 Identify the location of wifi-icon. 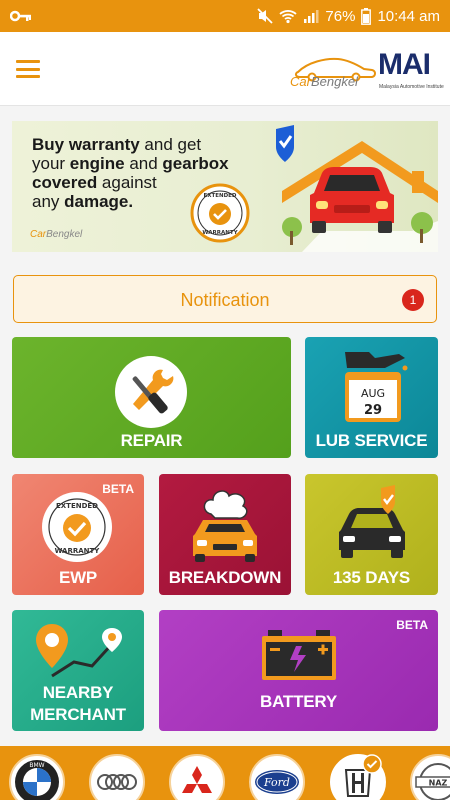
(288, 17).